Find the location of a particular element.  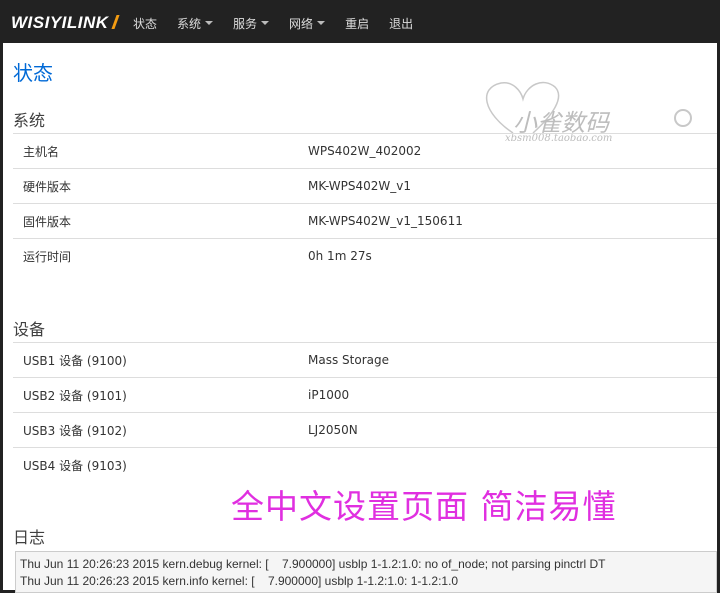

table-row: 主机名 WPS402W_402002 is located at coordinates (365, 151).